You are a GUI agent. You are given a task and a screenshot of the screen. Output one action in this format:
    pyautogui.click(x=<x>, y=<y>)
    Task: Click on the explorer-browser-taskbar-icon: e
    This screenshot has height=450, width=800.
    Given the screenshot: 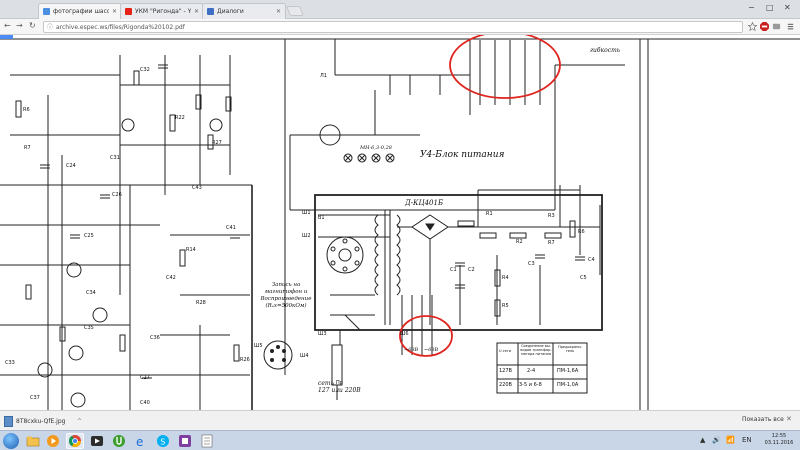 What is the action you would take?
    pyautogui.click(x=141, y=441)
    